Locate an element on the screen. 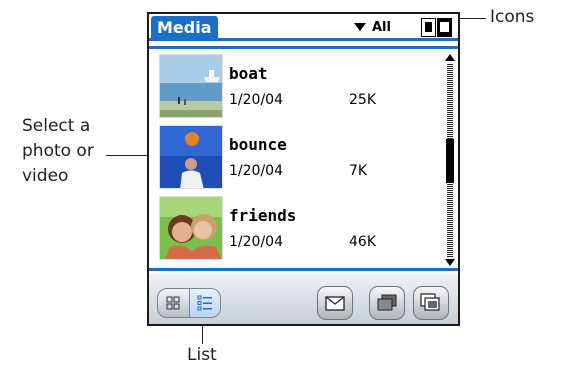 This screenshot has width=561, height=367. friends-thumbnail is located at coordinates (191, 228).